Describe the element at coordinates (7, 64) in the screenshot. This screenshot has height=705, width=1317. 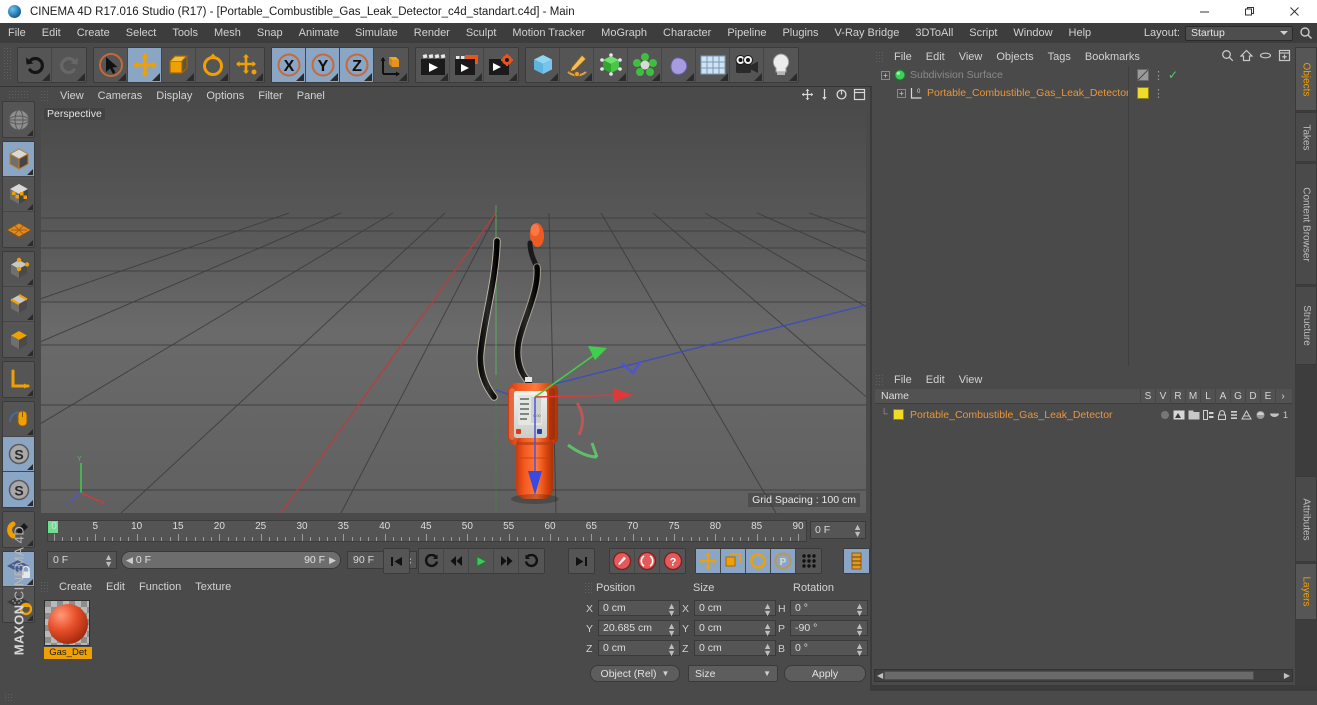
I see `toolbar-grip` at that location.